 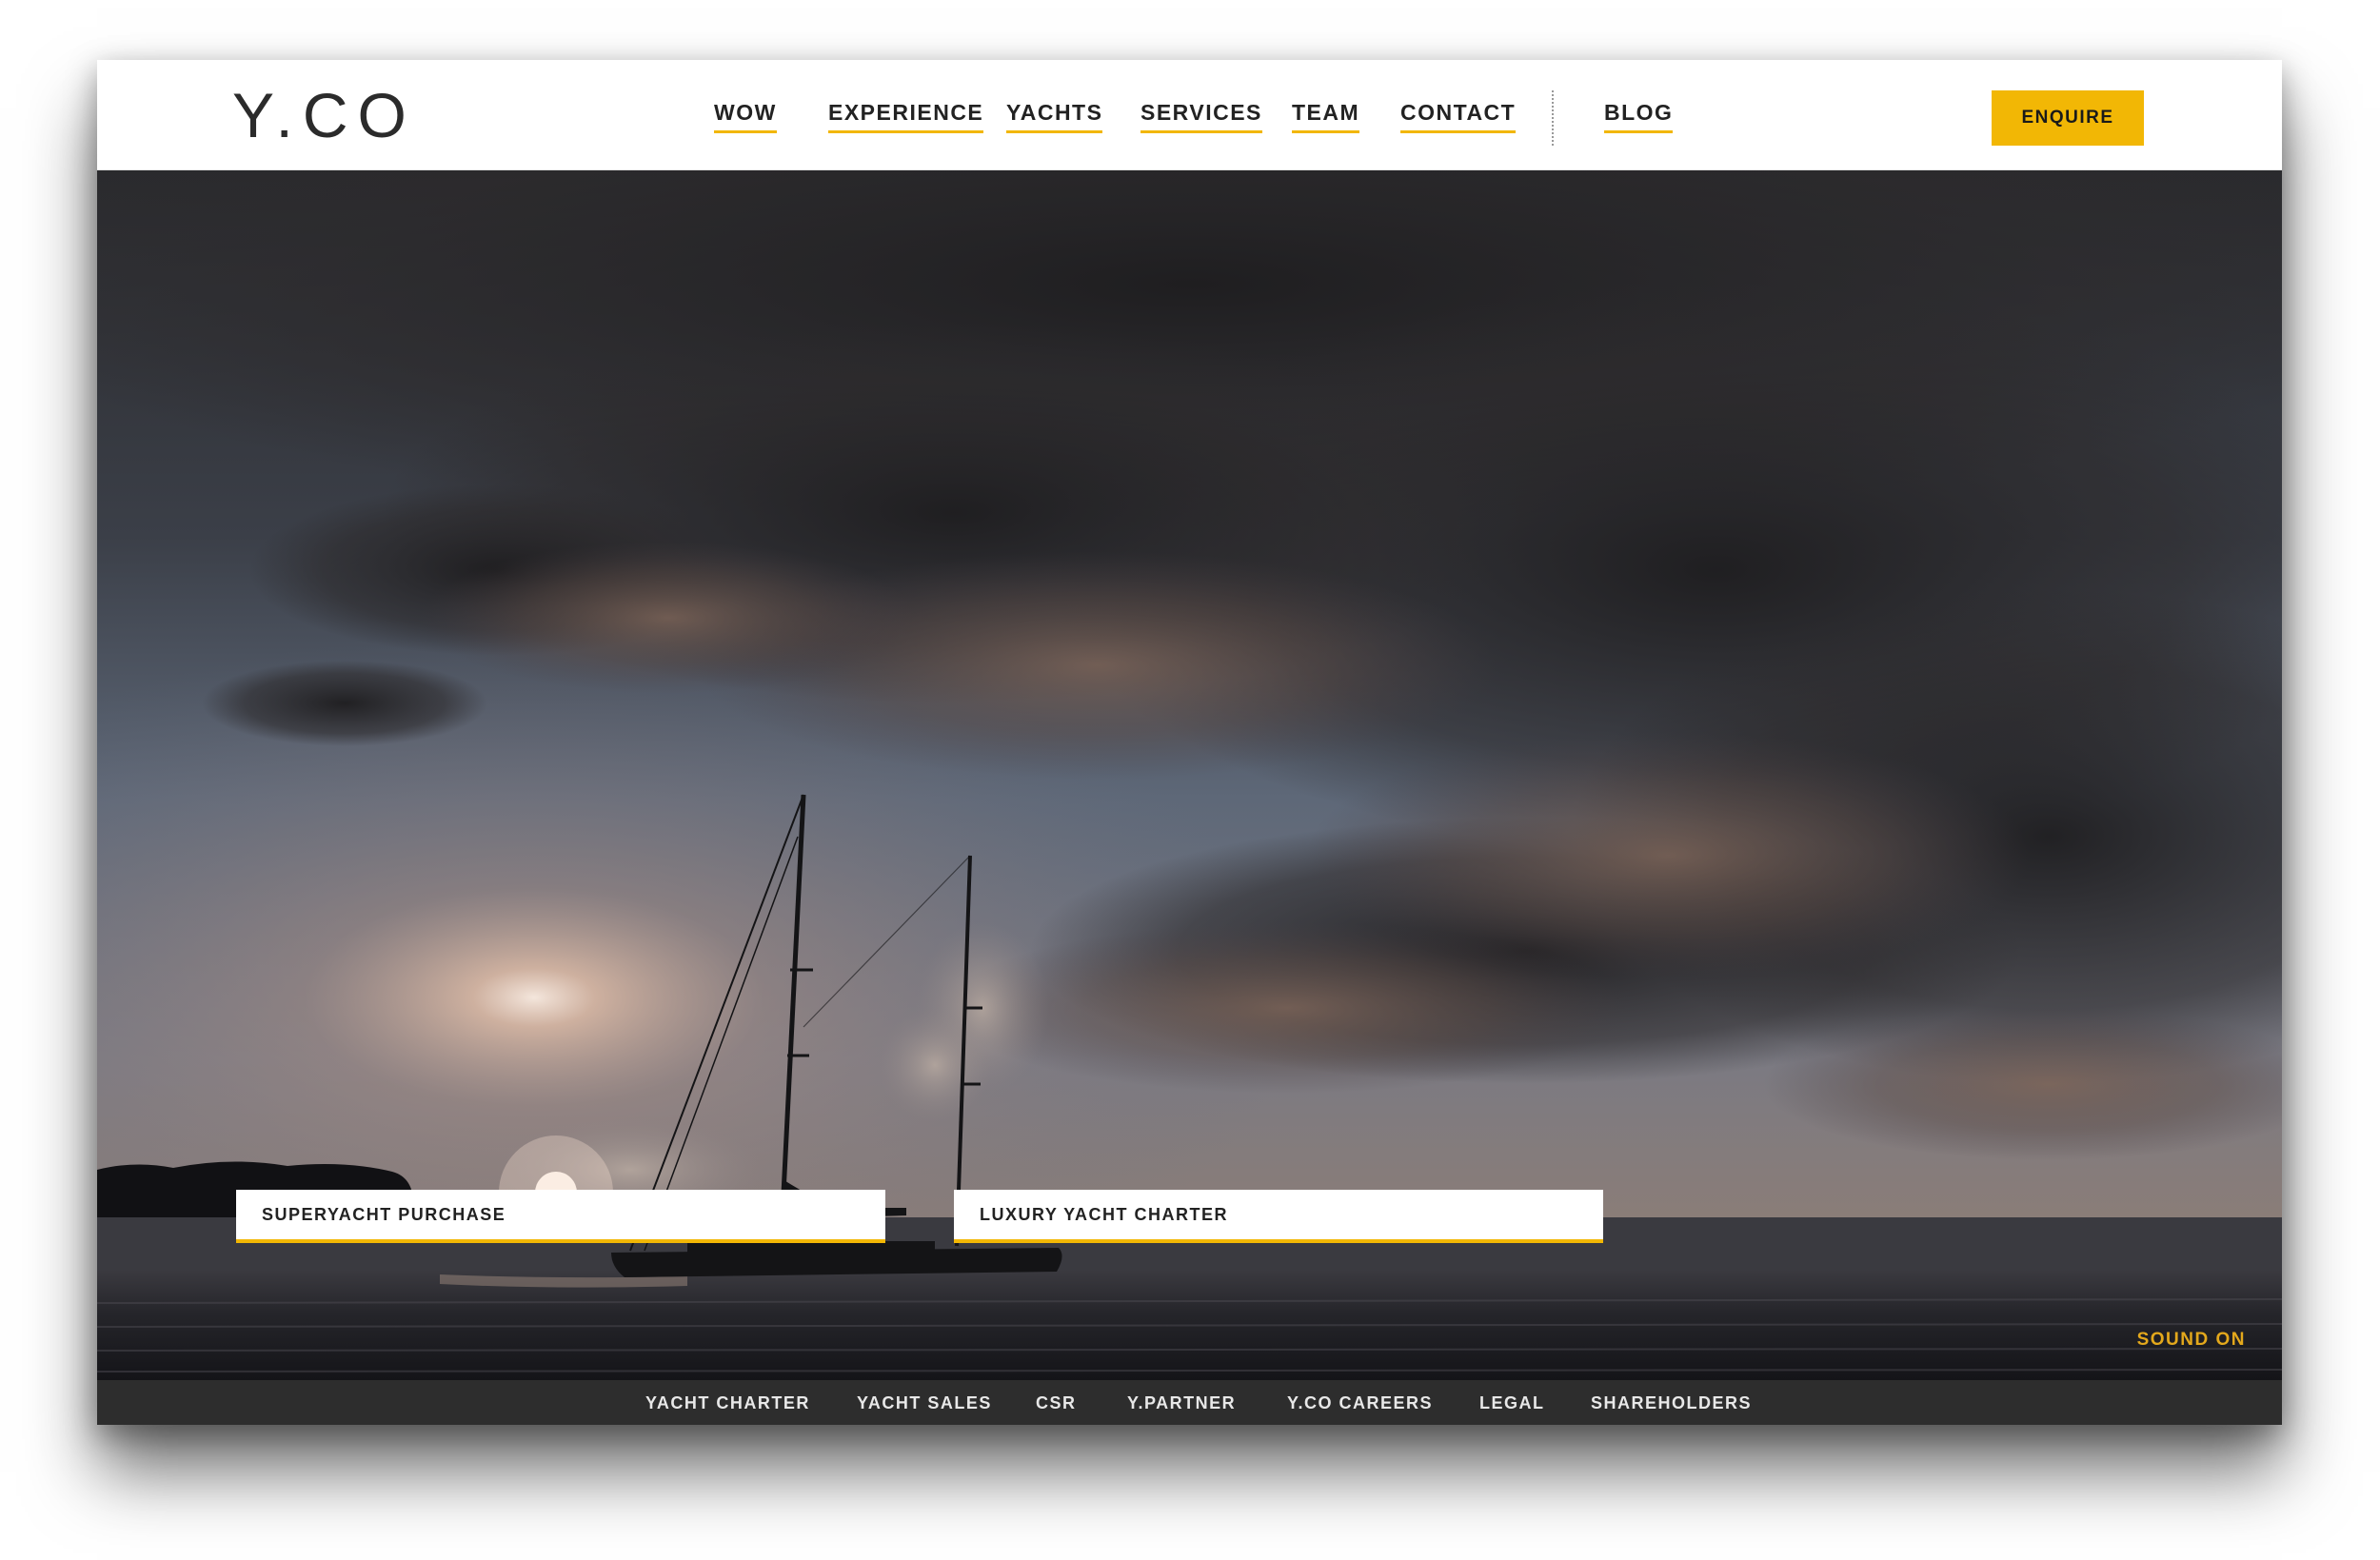 I want to click on nav-item-wow: WOW, so click(x=745, y=117).